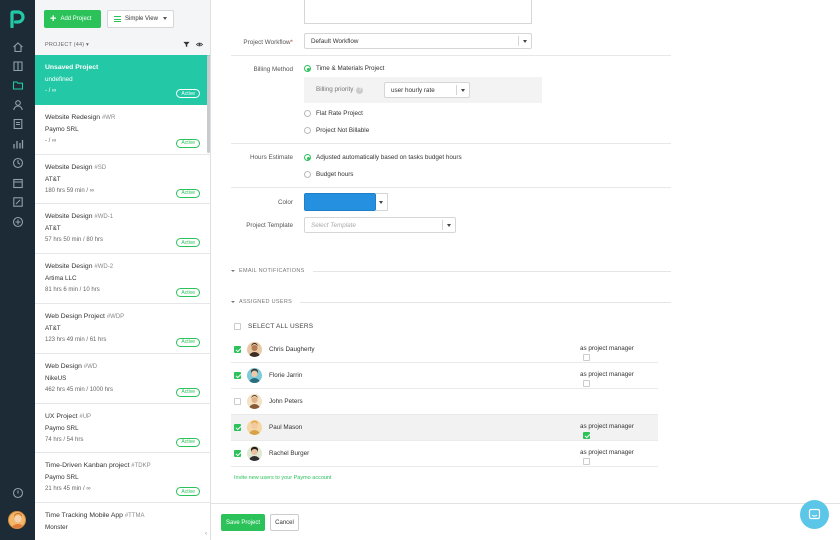 Image resolution: width=840 pixels, height=540 pixels. What do you see at coordinates (525, 521) in the screenshot?
I see `form-footer: Save Project Cancel` at bounding box center [525, 521].